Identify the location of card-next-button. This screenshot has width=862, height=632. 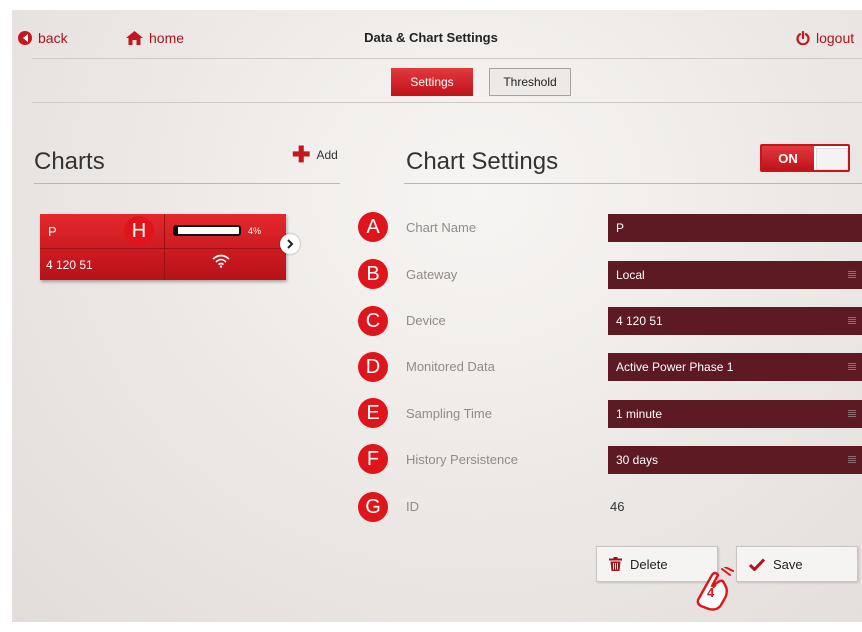
(290, 244).